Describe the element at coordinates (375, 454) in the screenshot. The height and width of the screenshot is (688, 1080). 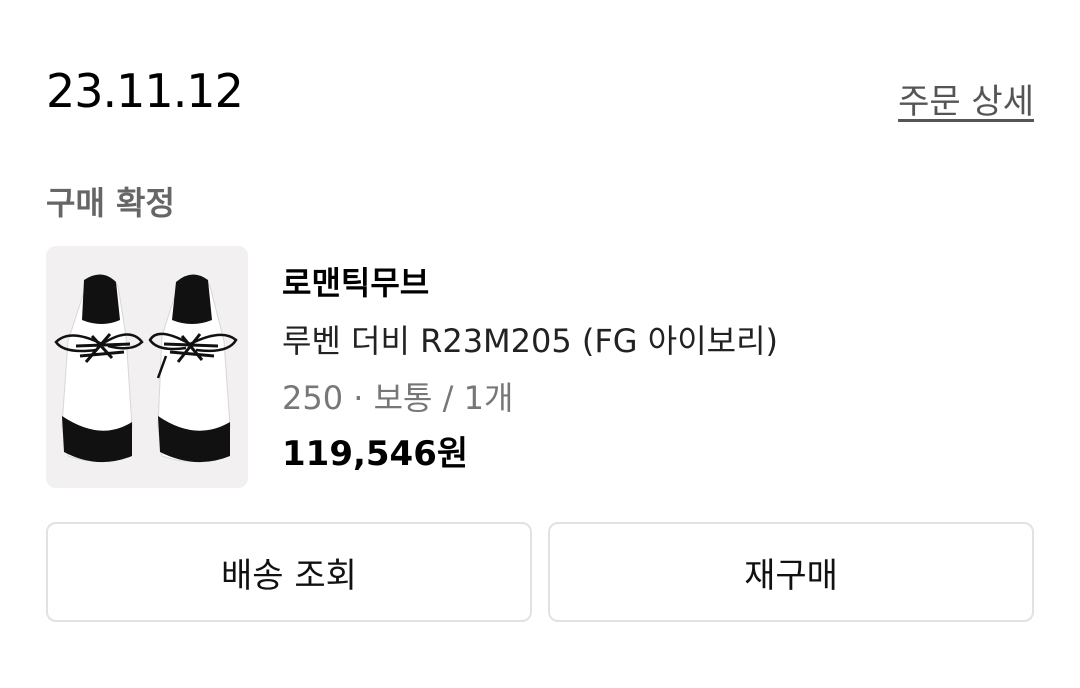
I see `product-price: 119,546원` at that location.